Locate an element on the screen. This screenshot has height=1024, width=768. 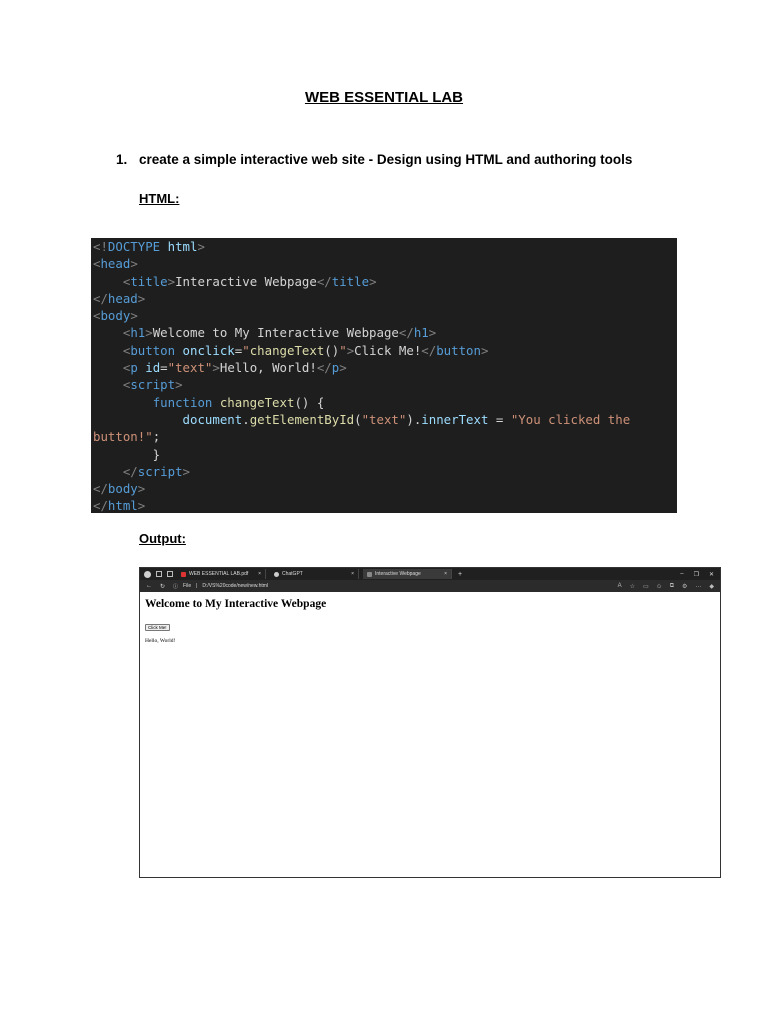
restore-icon: ❐ is located at coordinates (696, 574).